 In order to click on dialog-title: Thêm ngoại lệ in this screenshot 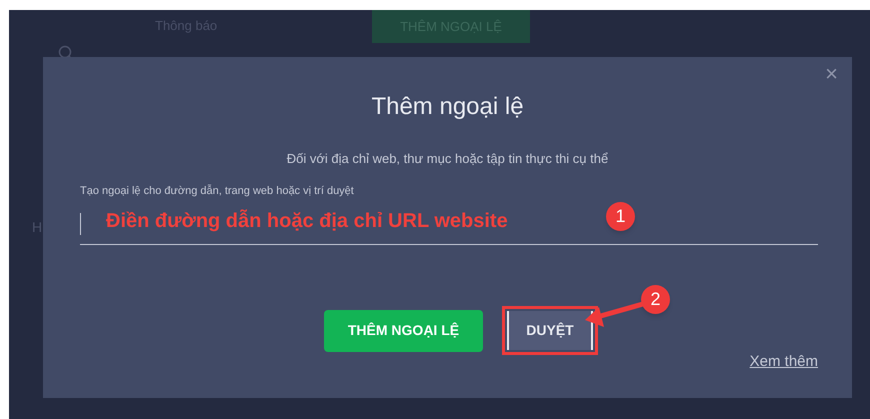, I will do `click(447, 107)`.